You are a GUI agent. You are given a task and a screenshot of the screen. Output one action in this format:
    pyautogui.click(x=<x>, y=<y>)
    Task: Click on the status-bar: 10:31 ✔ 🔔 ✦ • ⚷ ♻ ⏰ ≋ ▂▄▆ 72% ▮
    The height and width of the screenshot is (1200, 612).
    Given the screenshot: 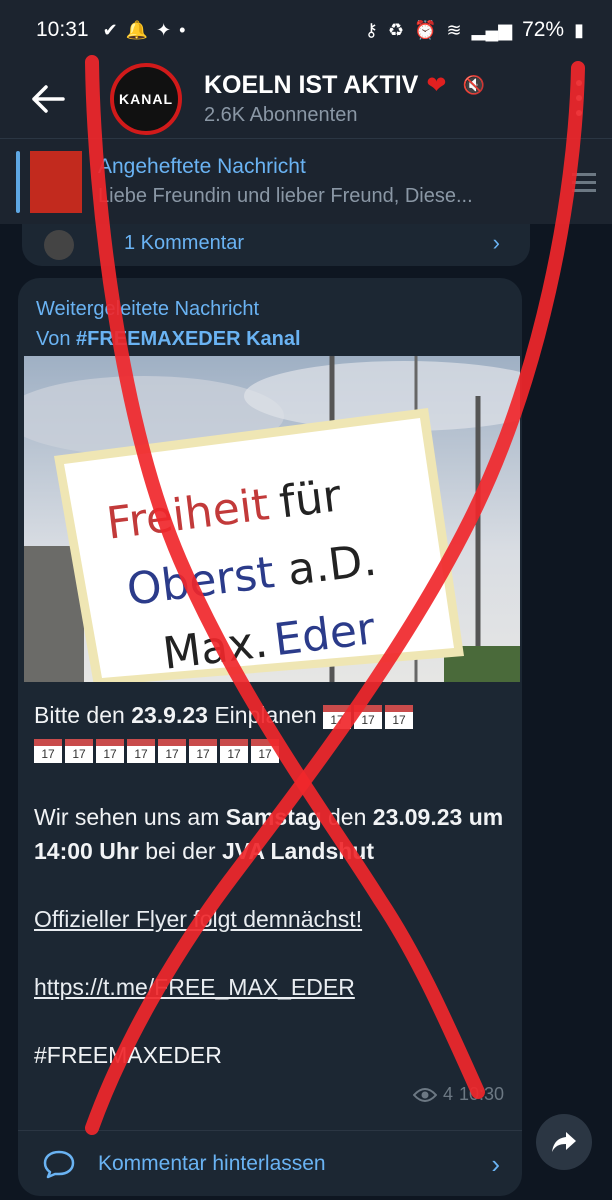 What is the action you would take?
    pyautogui.click(x=306, y=30)
    